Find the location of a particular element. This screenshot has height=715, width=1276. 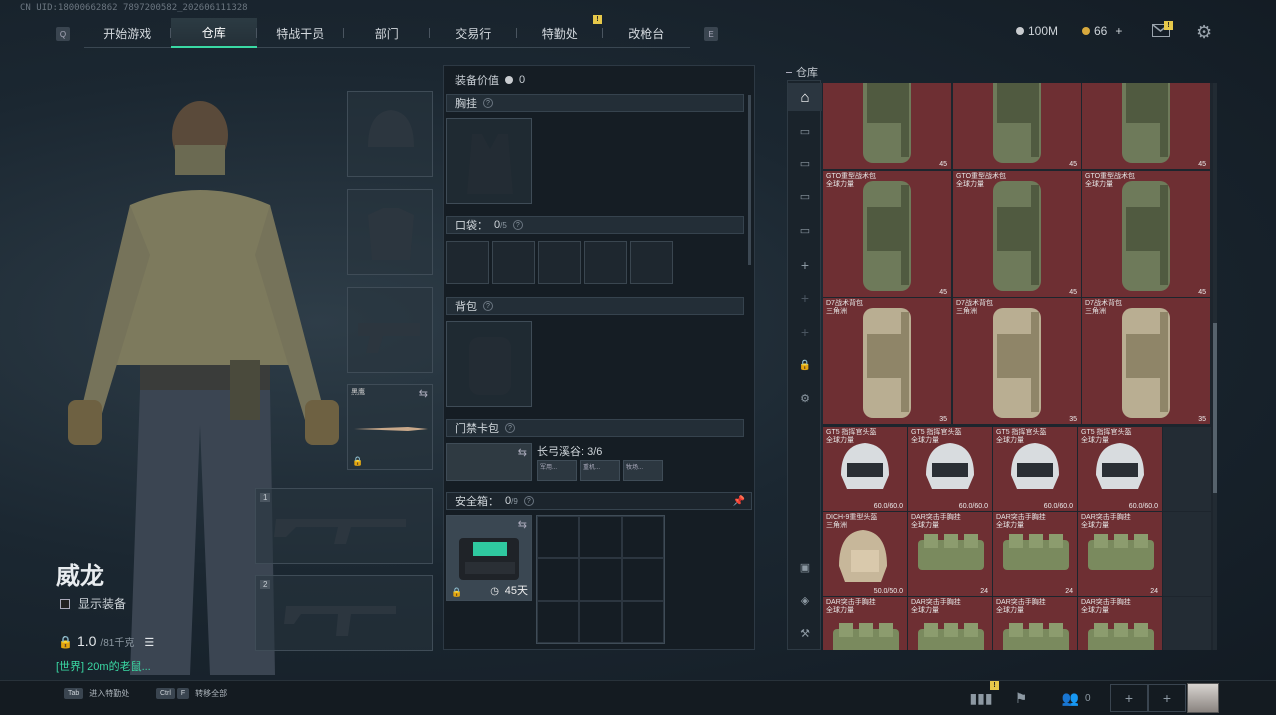

item-brand: 三角洲 is located at coordinates (836, 525).